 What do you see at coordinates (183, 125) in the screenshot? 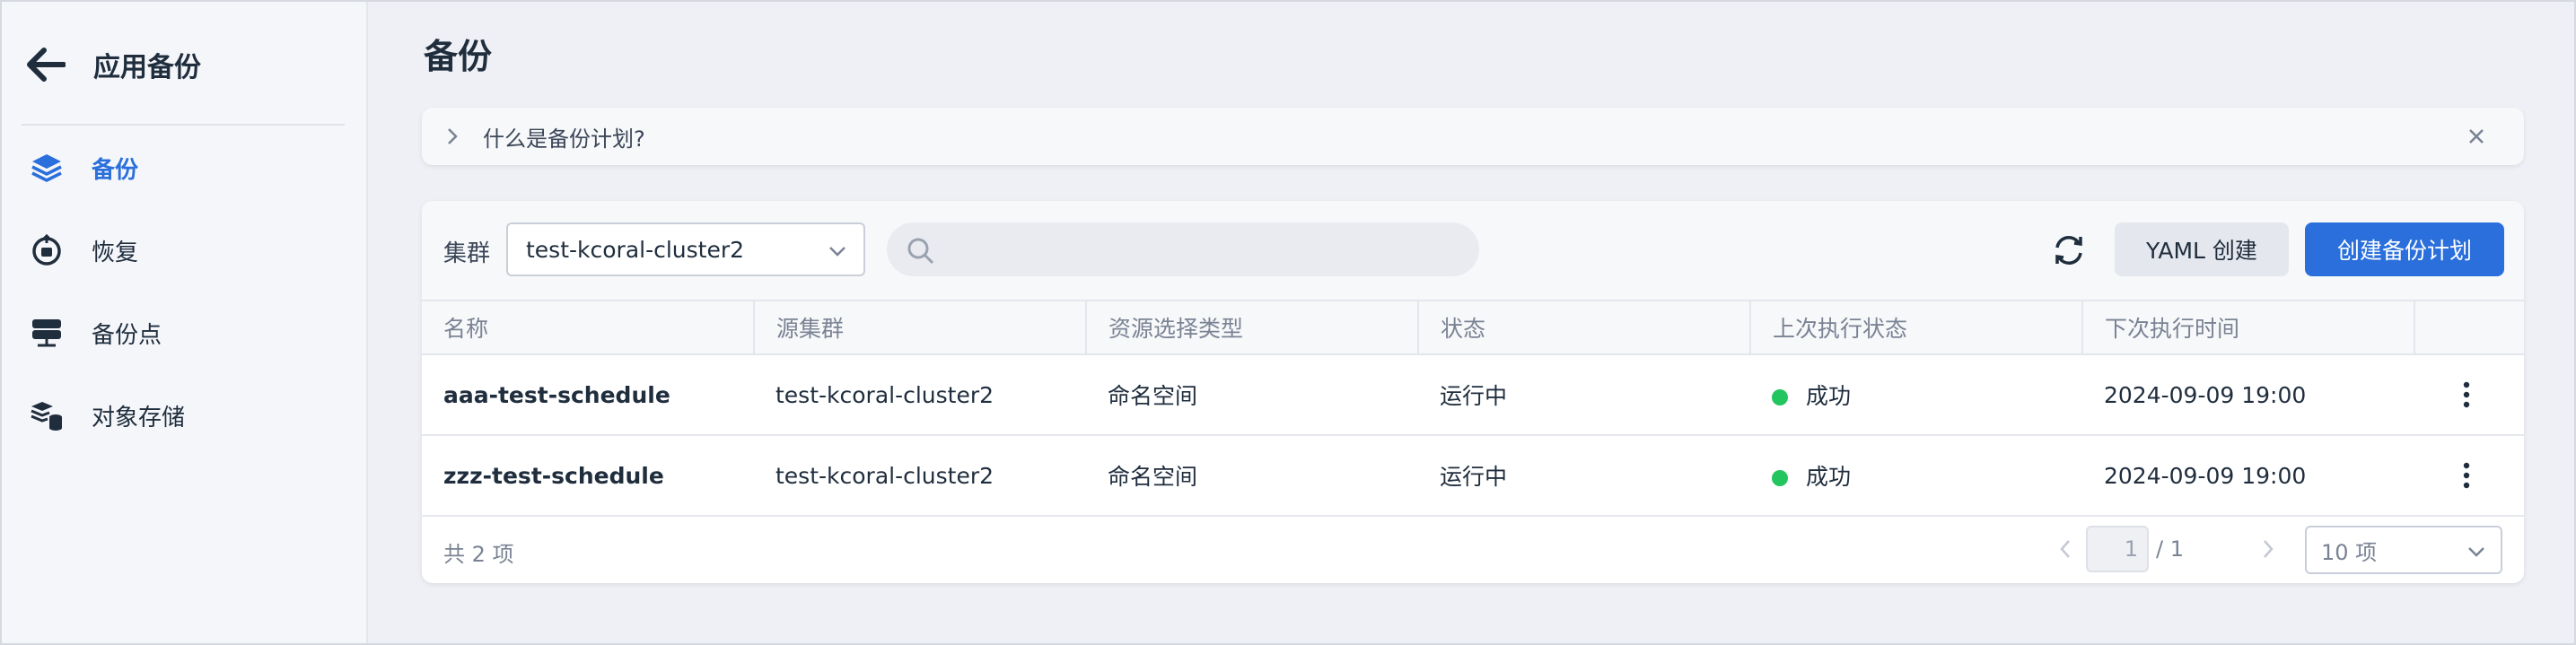
I see `sidebar-divider` at bounding box center [183, 125].